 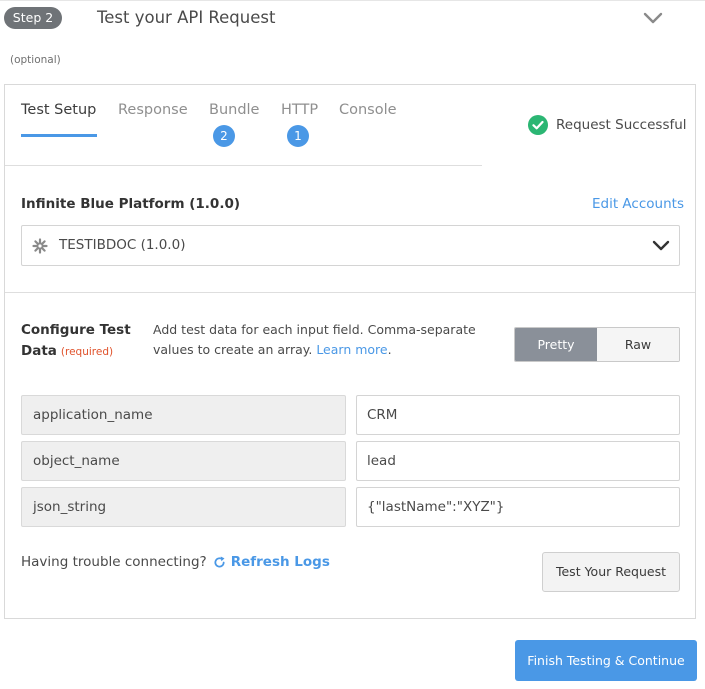 I want to click on help-suffix: ., so click(x=389, y=349).